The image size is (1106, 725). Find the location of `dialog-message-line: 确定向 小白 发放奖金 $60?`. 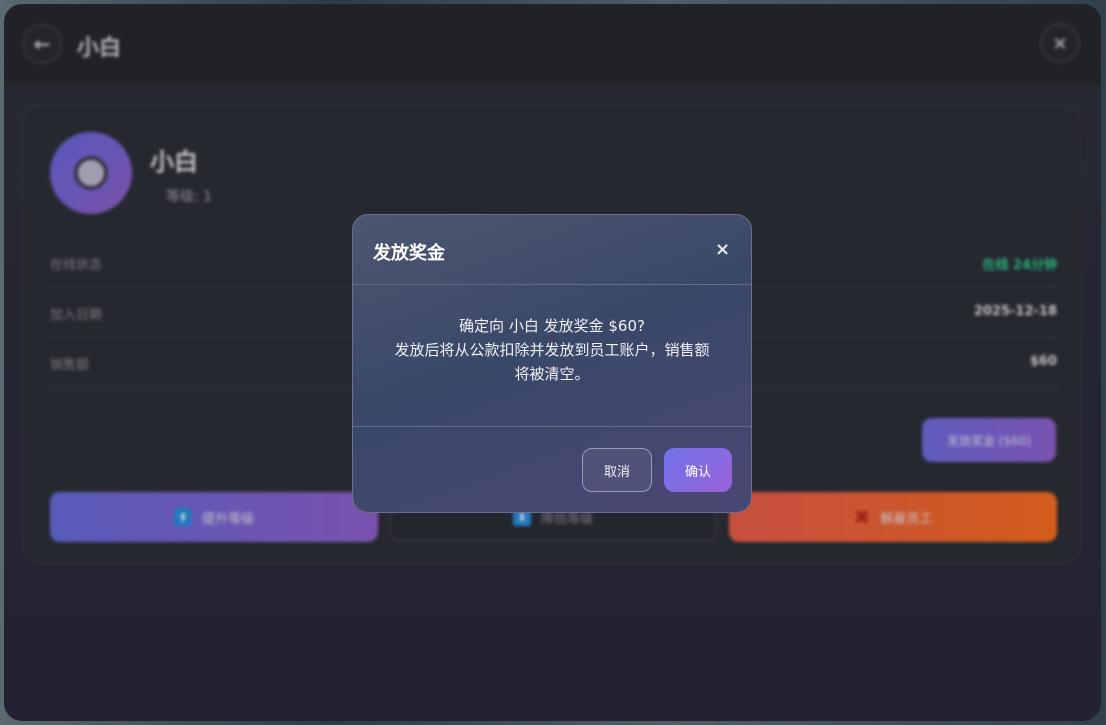

dialog-message-line: 确定向 小白 发放奖金 $60? is located at coordinates (552, 326).